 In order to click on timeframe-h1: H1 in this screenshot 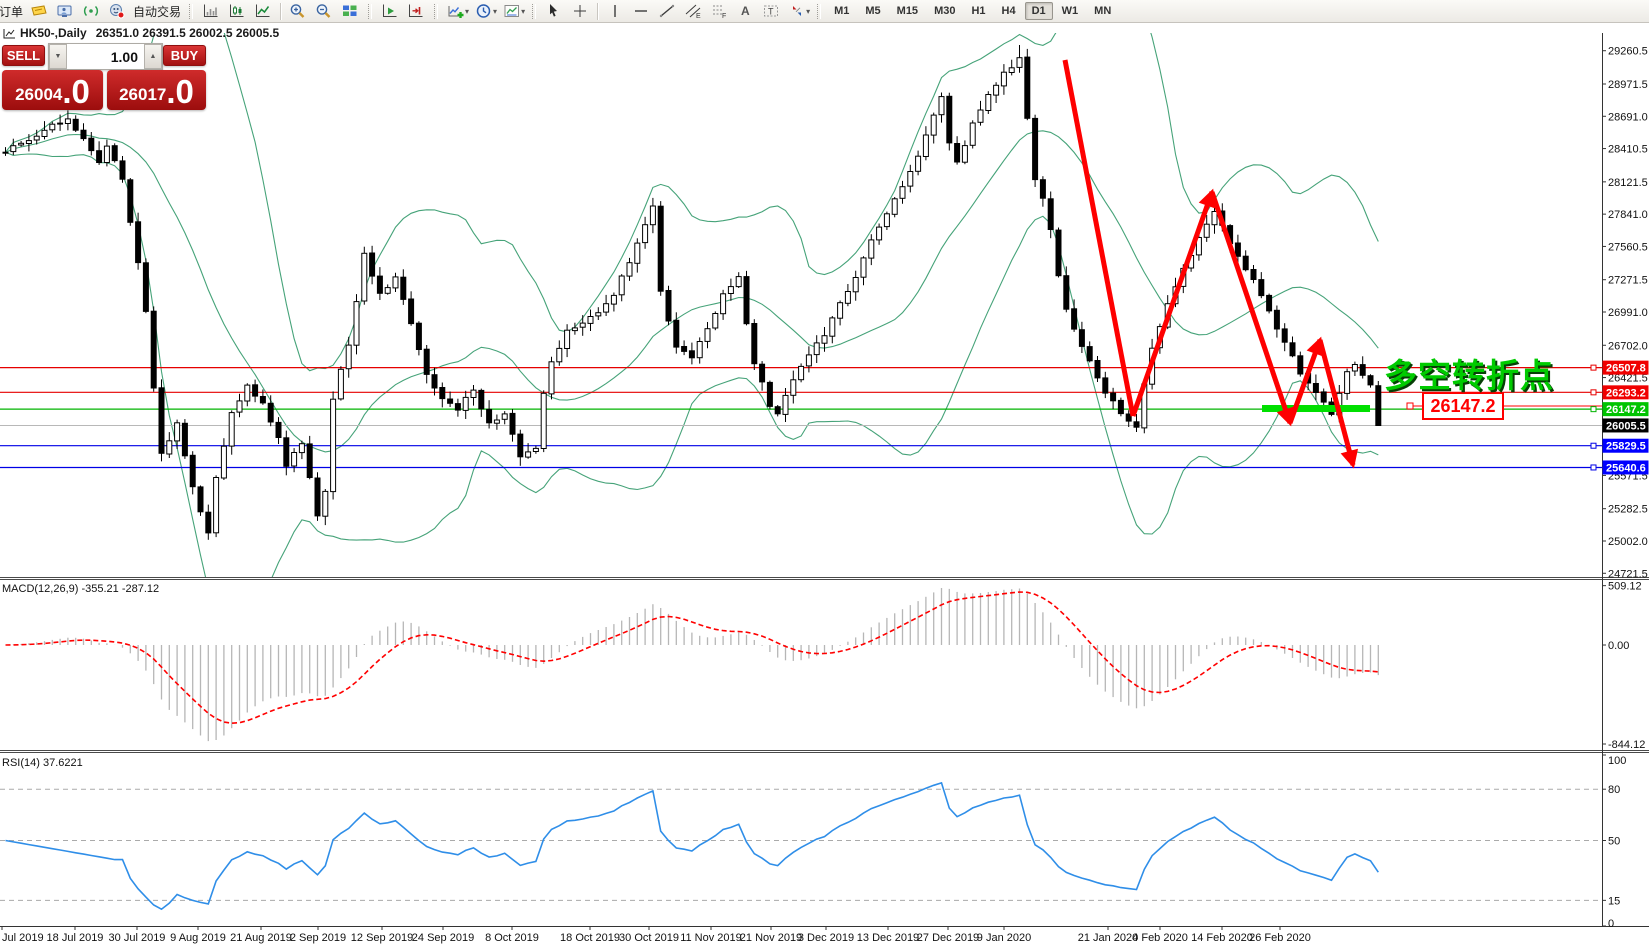, I will do `click(978, 11)`.